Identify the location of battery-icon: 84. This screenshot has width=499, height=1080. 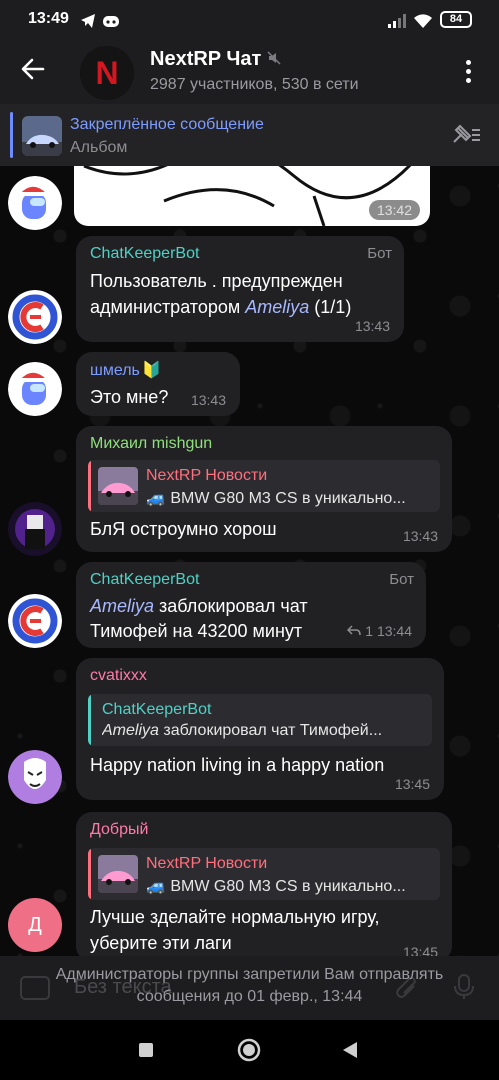
(456, 19).